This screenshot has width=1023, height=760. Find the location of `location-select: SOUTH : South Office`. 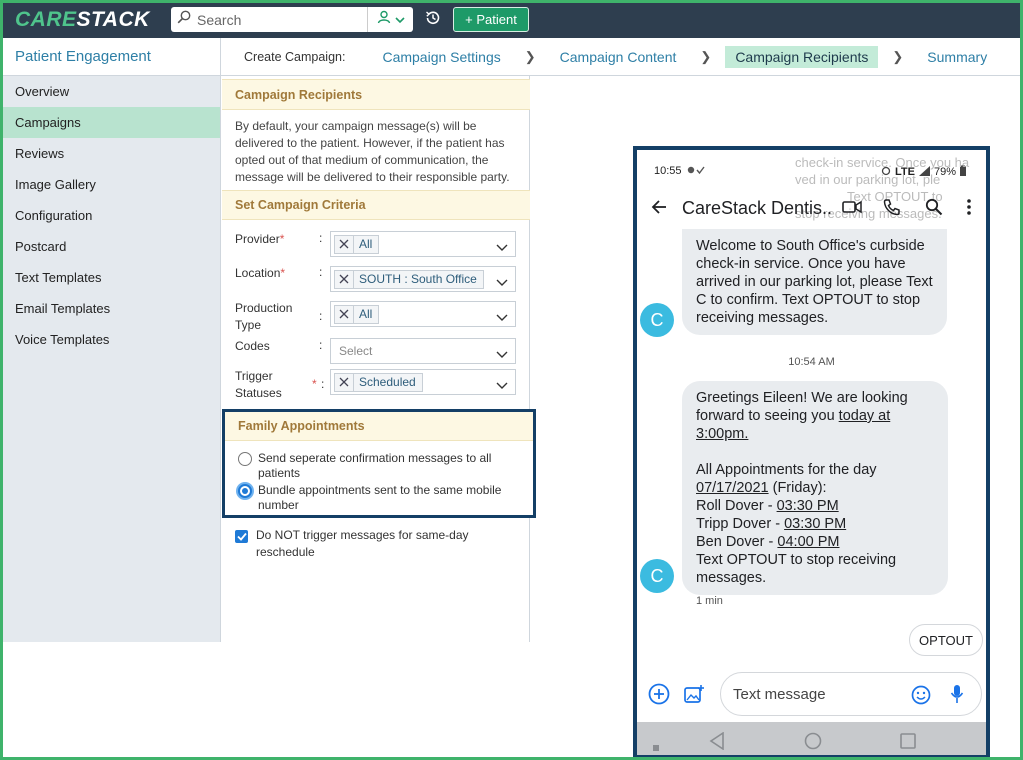

location-select: SOUTH : South Office is located at coordinates (423, 279).